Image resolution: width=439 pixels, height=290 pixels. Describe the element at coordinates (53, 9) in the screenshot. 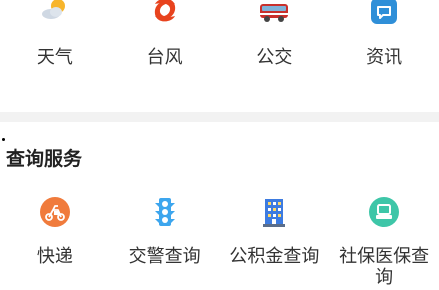

I see `weather-icon` at that location.